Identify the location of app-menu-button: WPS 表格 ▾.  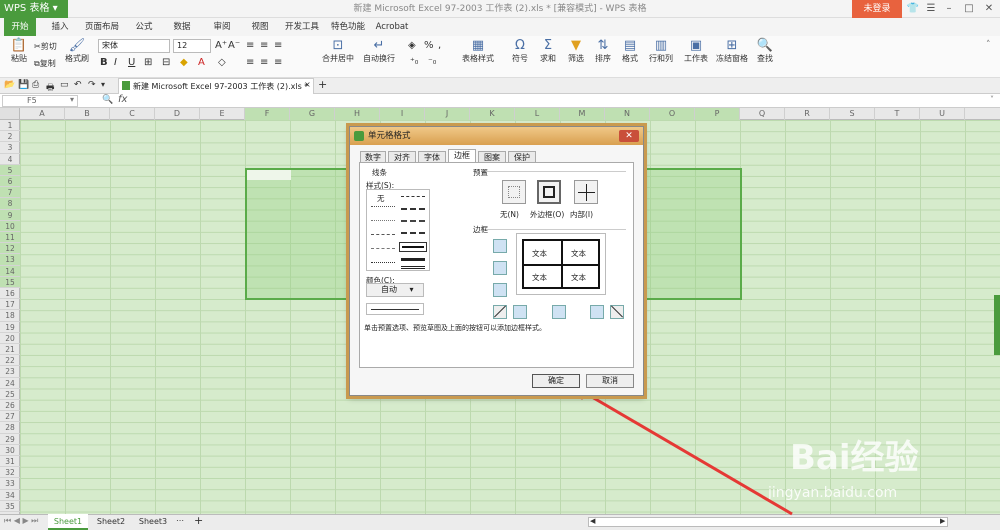
(34, 9).